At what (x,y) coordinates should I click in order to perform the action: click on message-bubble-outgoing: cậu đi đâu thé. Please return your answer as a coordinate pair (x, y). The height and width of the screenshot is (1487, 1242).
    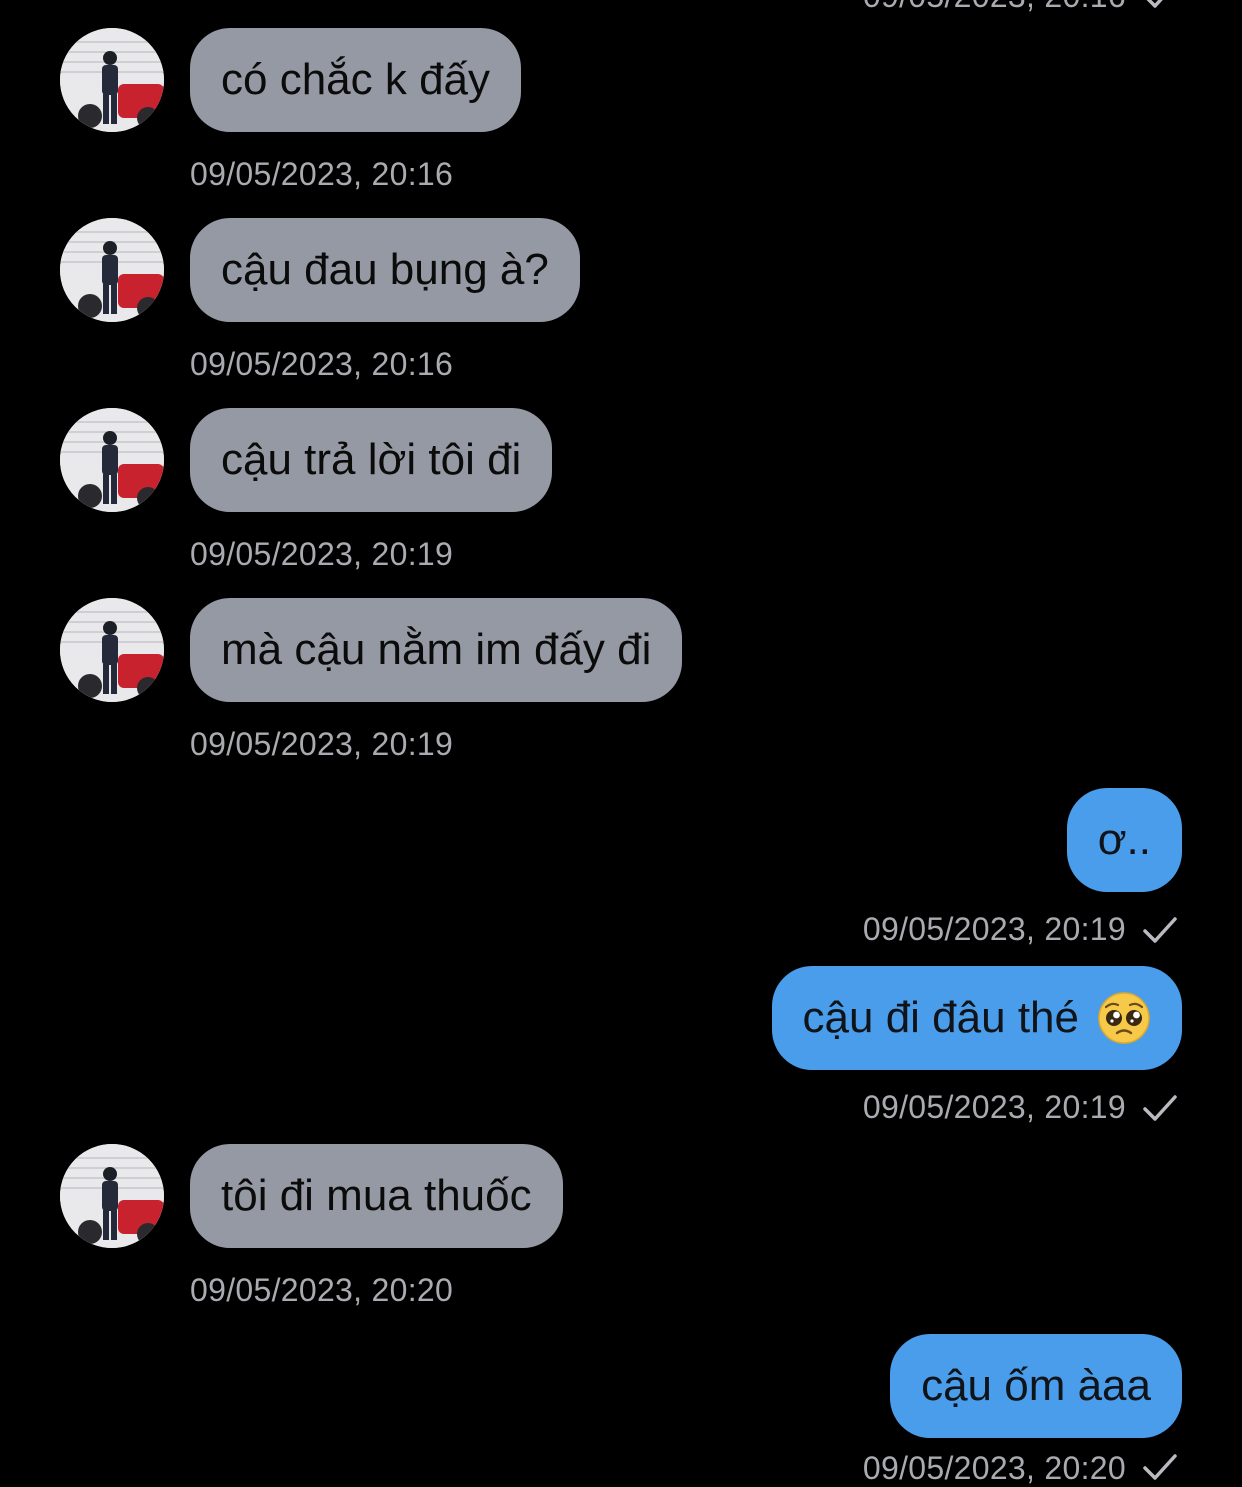
    Looking at the image, I should click on (976, 1018).